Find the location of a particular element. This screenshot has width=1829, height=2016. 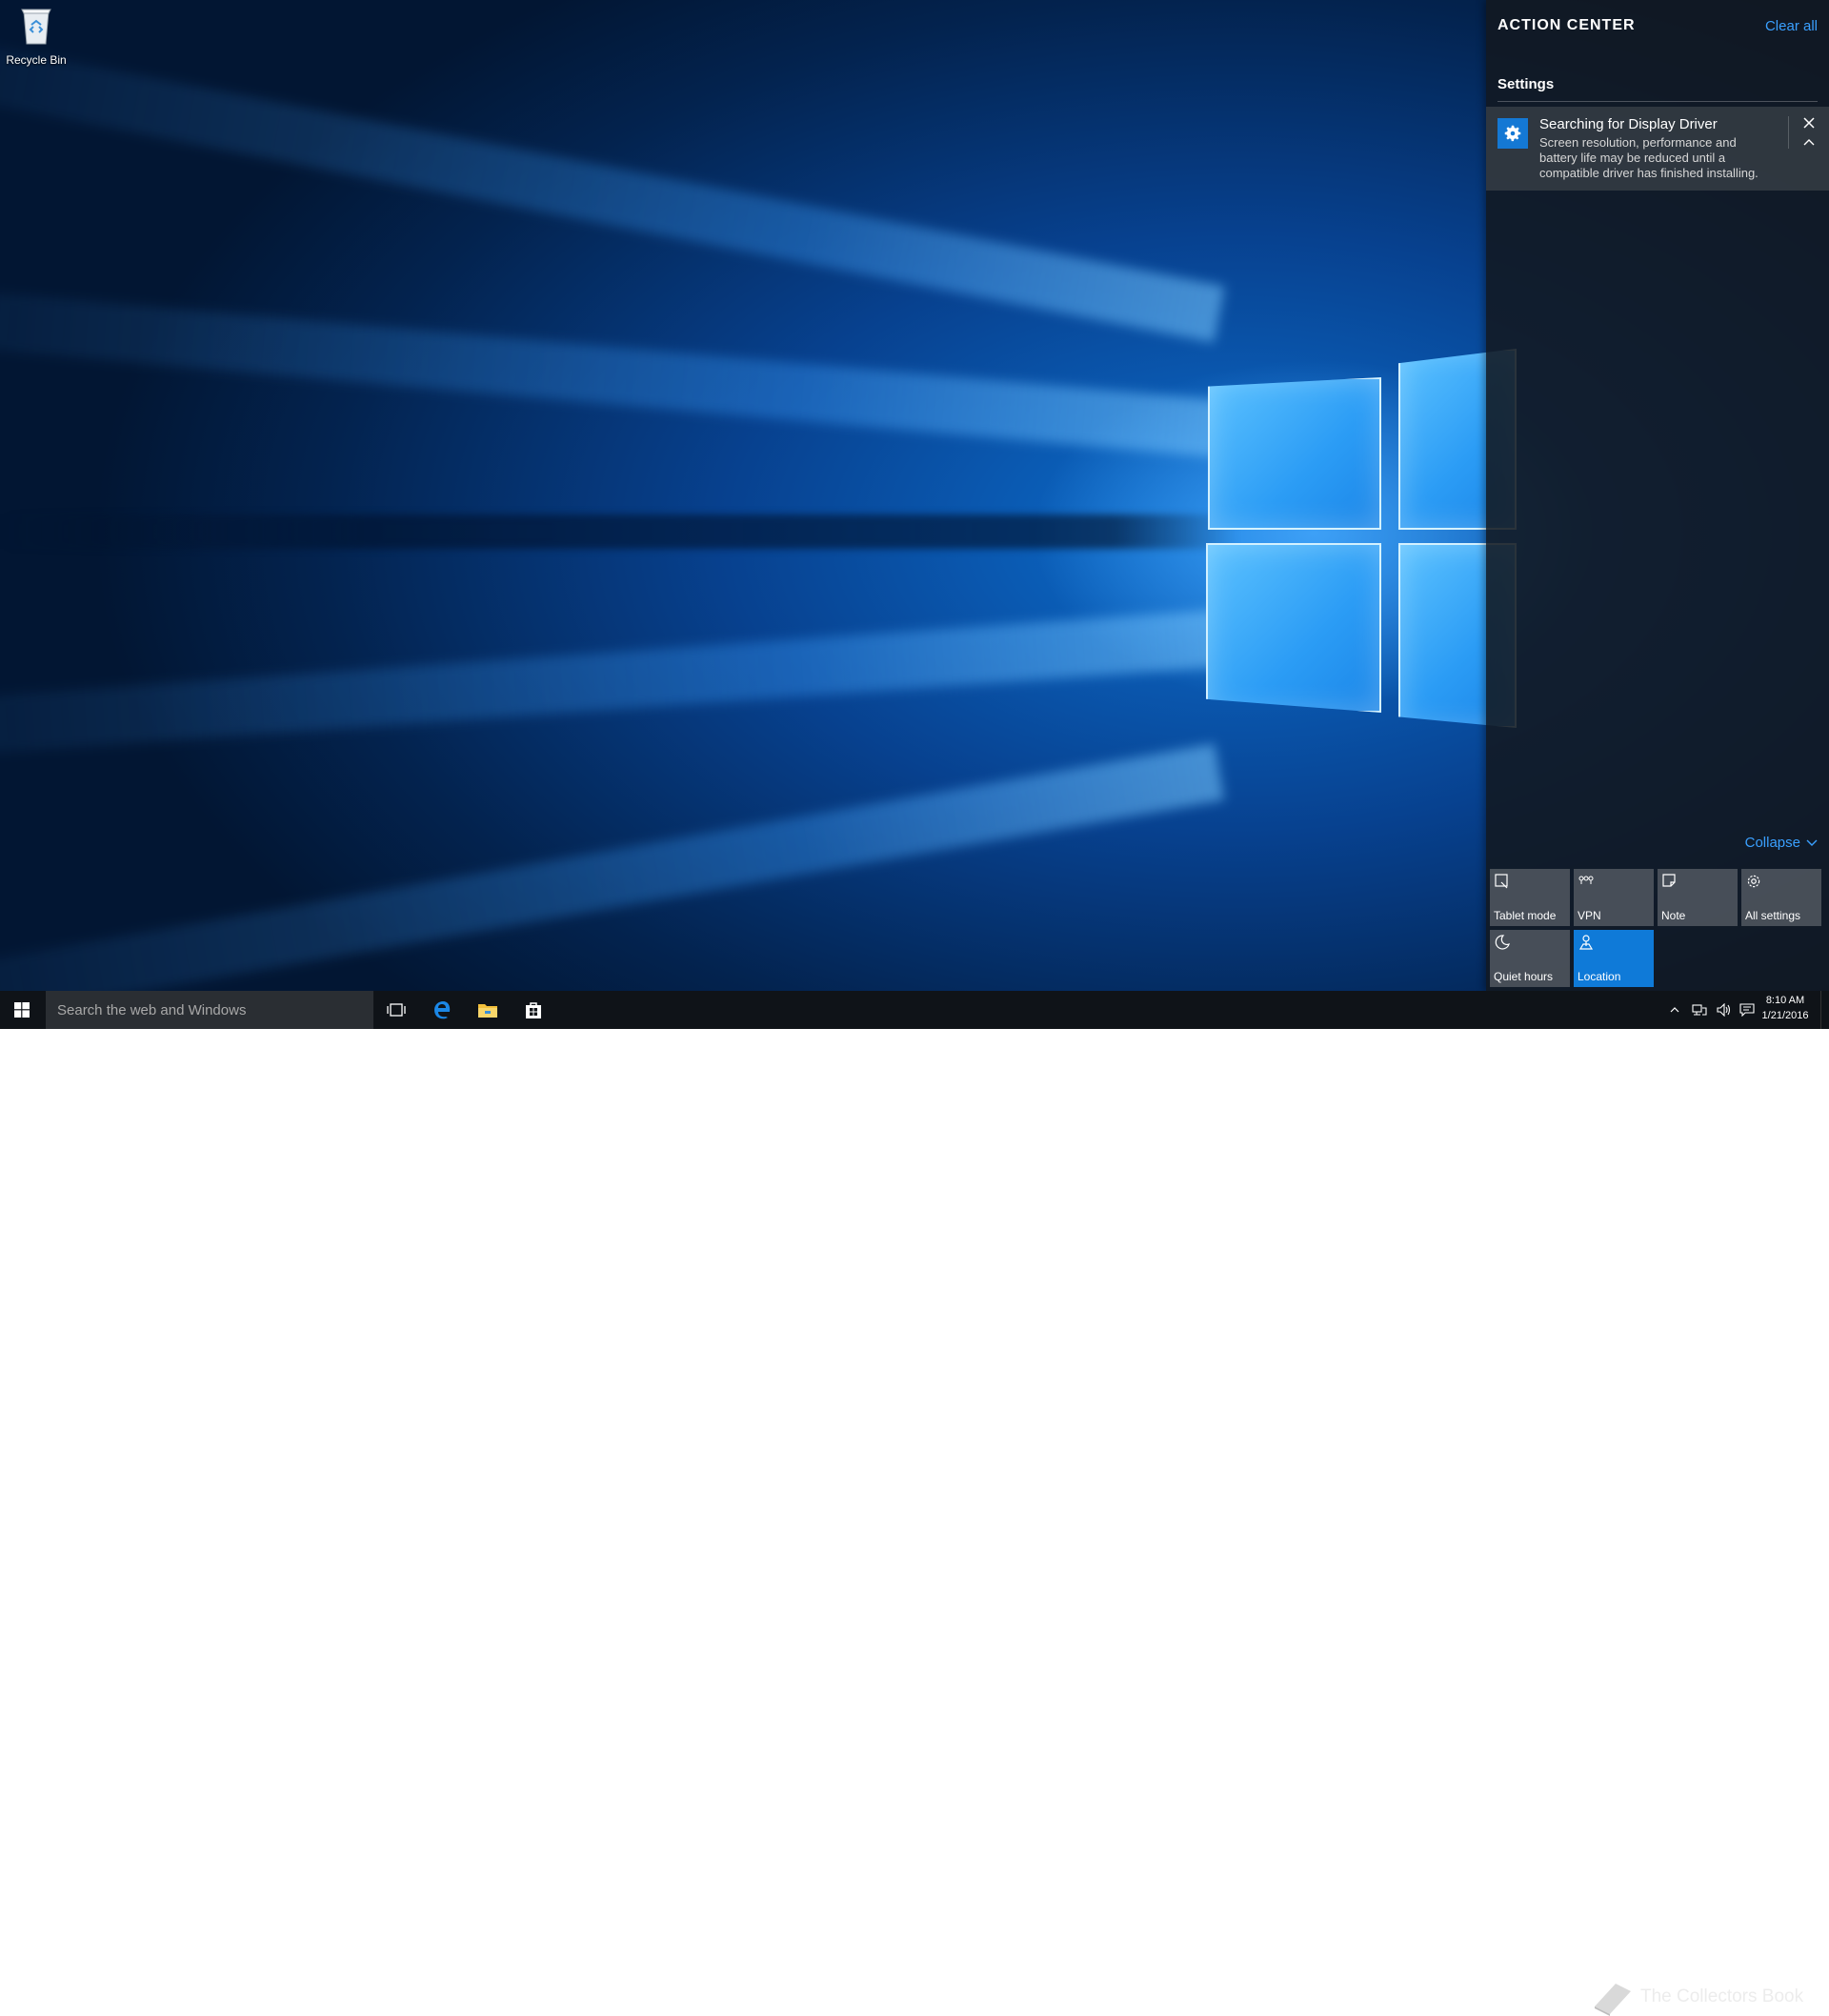

location-icon is located at coordinates (1586, 943).